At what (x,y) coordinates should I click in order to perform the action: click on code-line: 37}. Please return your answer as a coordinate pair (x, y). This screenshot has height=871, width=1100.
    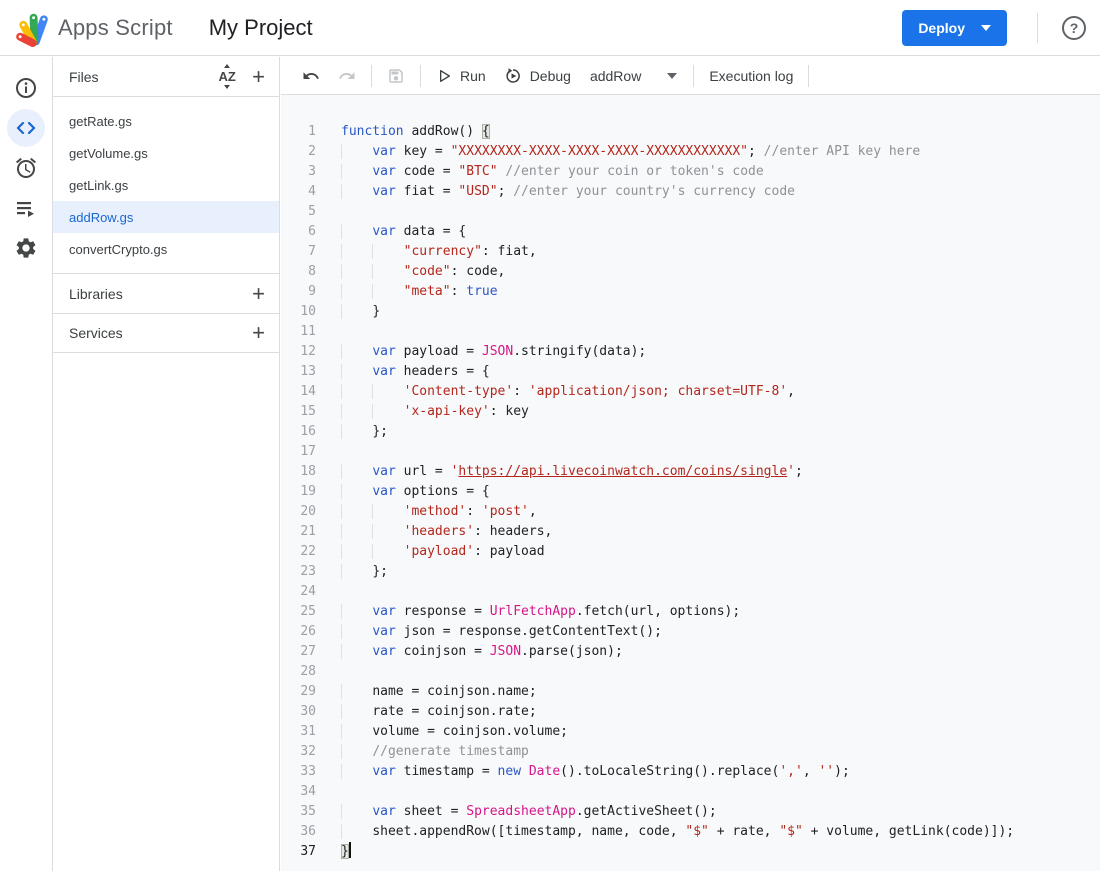
    Looking at the image, I should click on (690, 852).